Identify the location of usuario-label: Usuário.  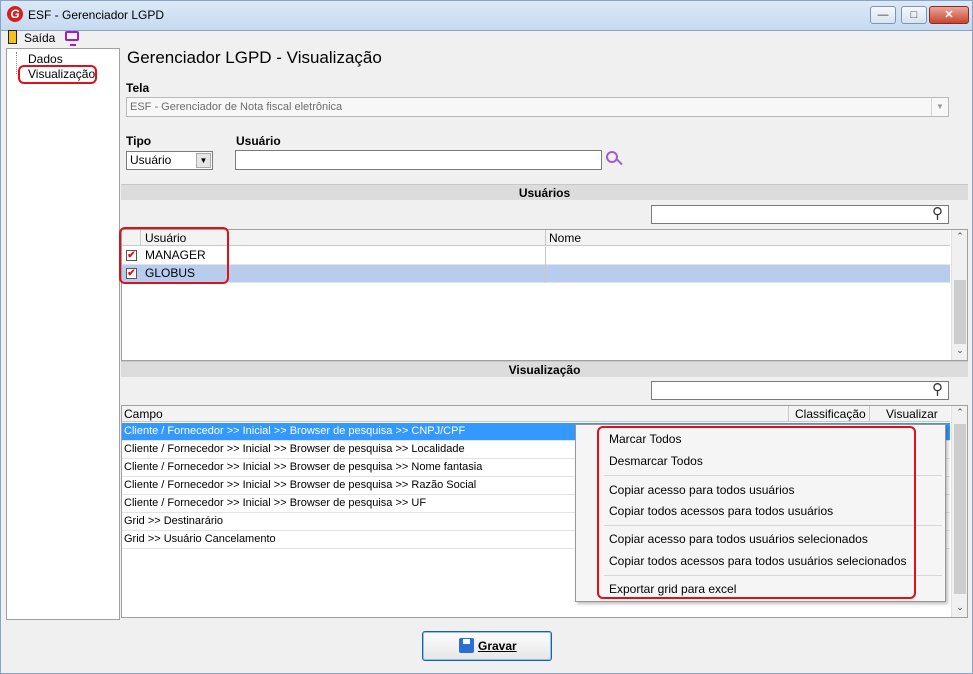
(258, 141).